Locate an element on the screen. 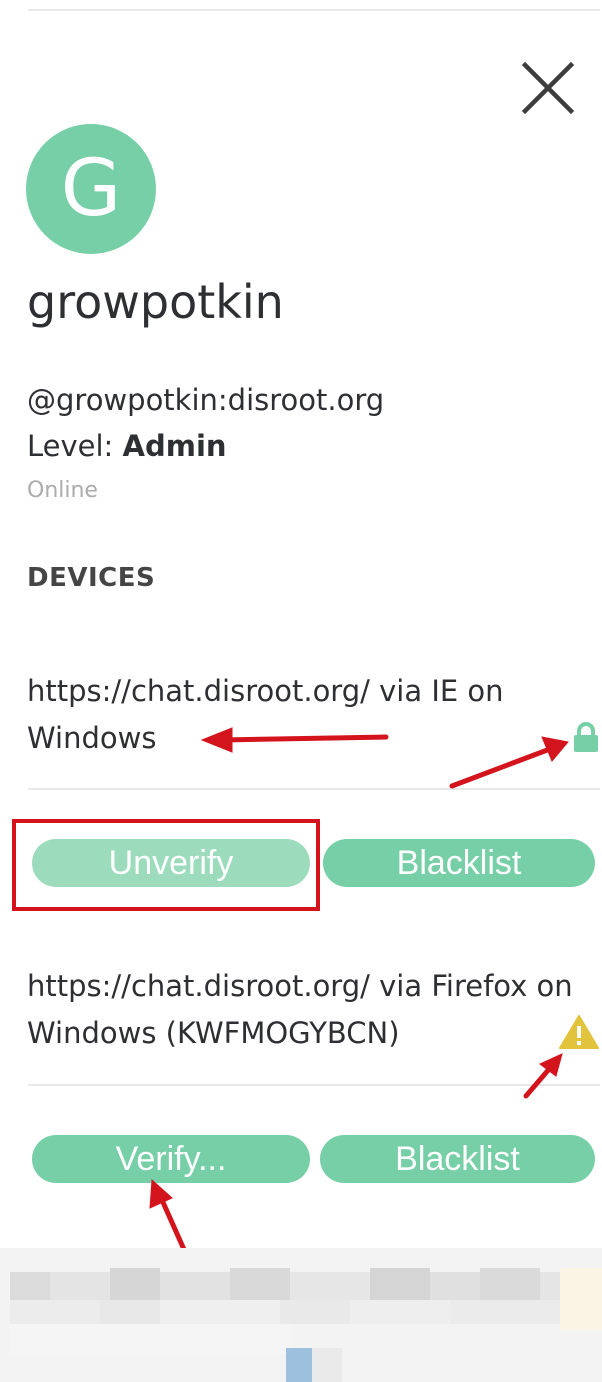  pixelated-region is located at coordinates (301, 1315).